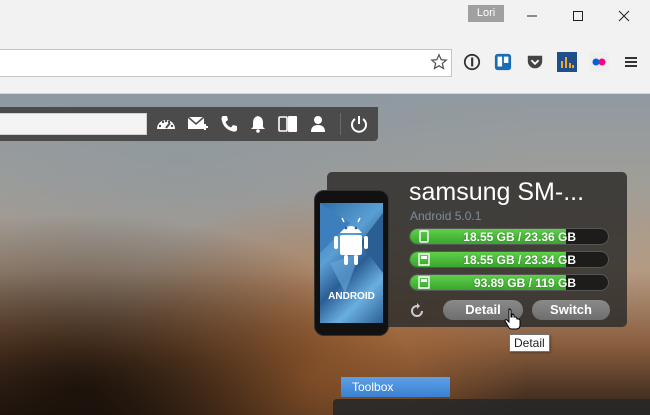 Image resolution: width=650 pixels, height=415 pixels. I want to click on hand-cursor-icon, so click(512, 319).